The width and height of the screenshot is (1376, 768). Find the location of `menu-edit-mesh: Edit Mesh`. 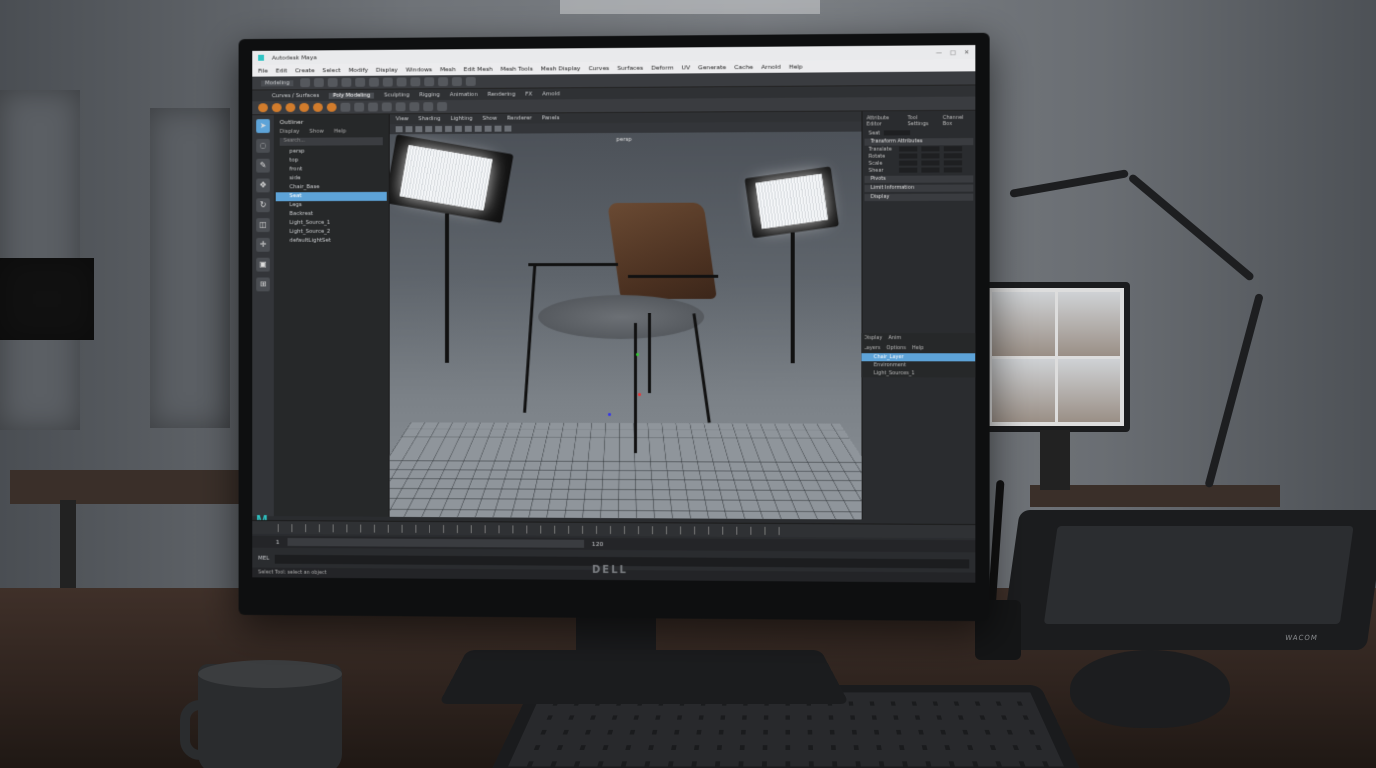

menu-edit-mesh: Edit Mesh is located at coordinates (478, 68).